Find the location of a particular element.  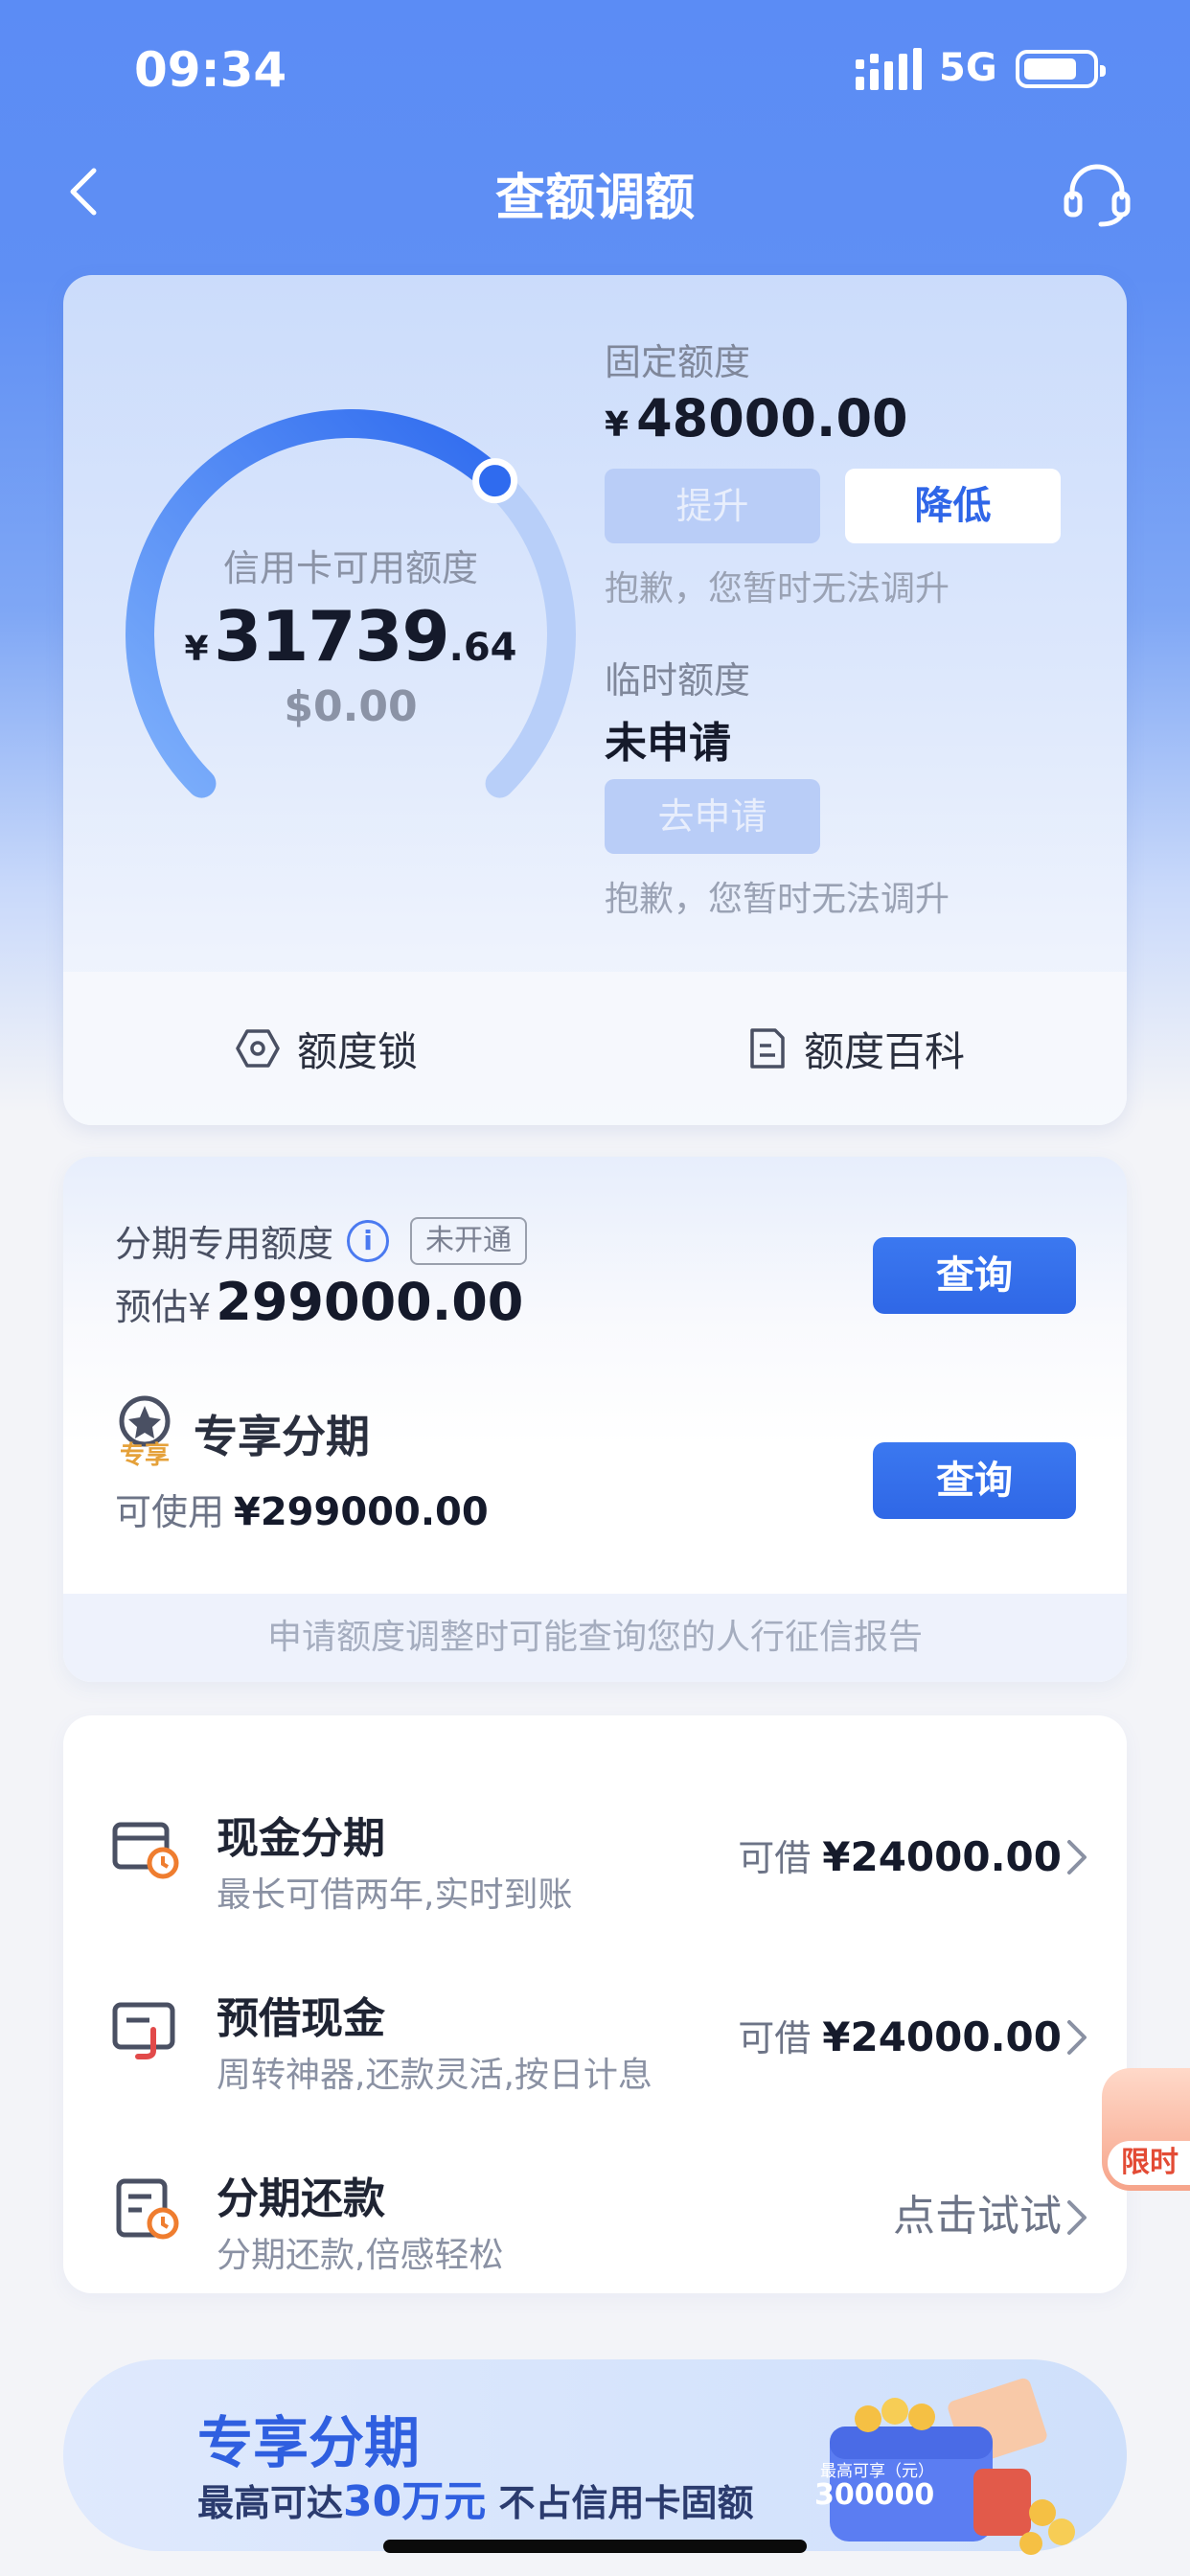

installment-amount-value: 299000.00 is located at coordinates (370, 1302).